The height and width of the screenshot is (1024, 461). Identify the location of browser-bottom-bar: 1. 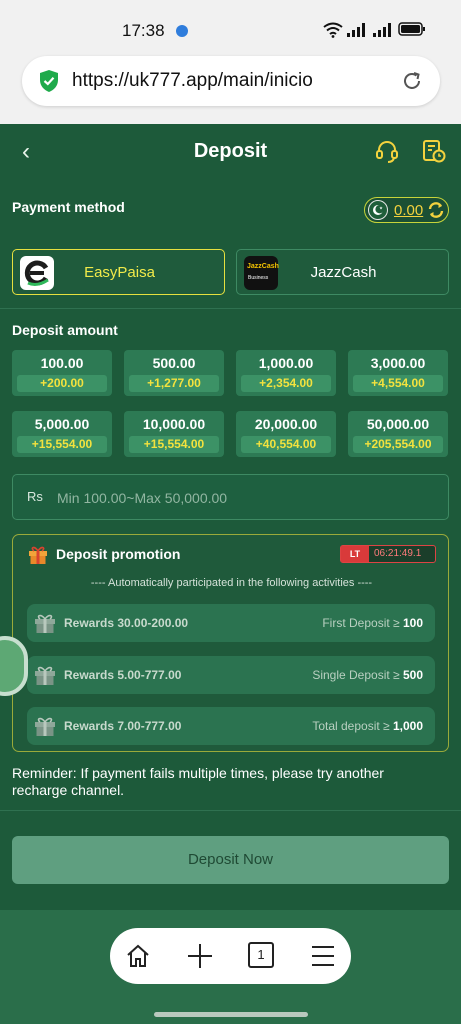
(230, 967).